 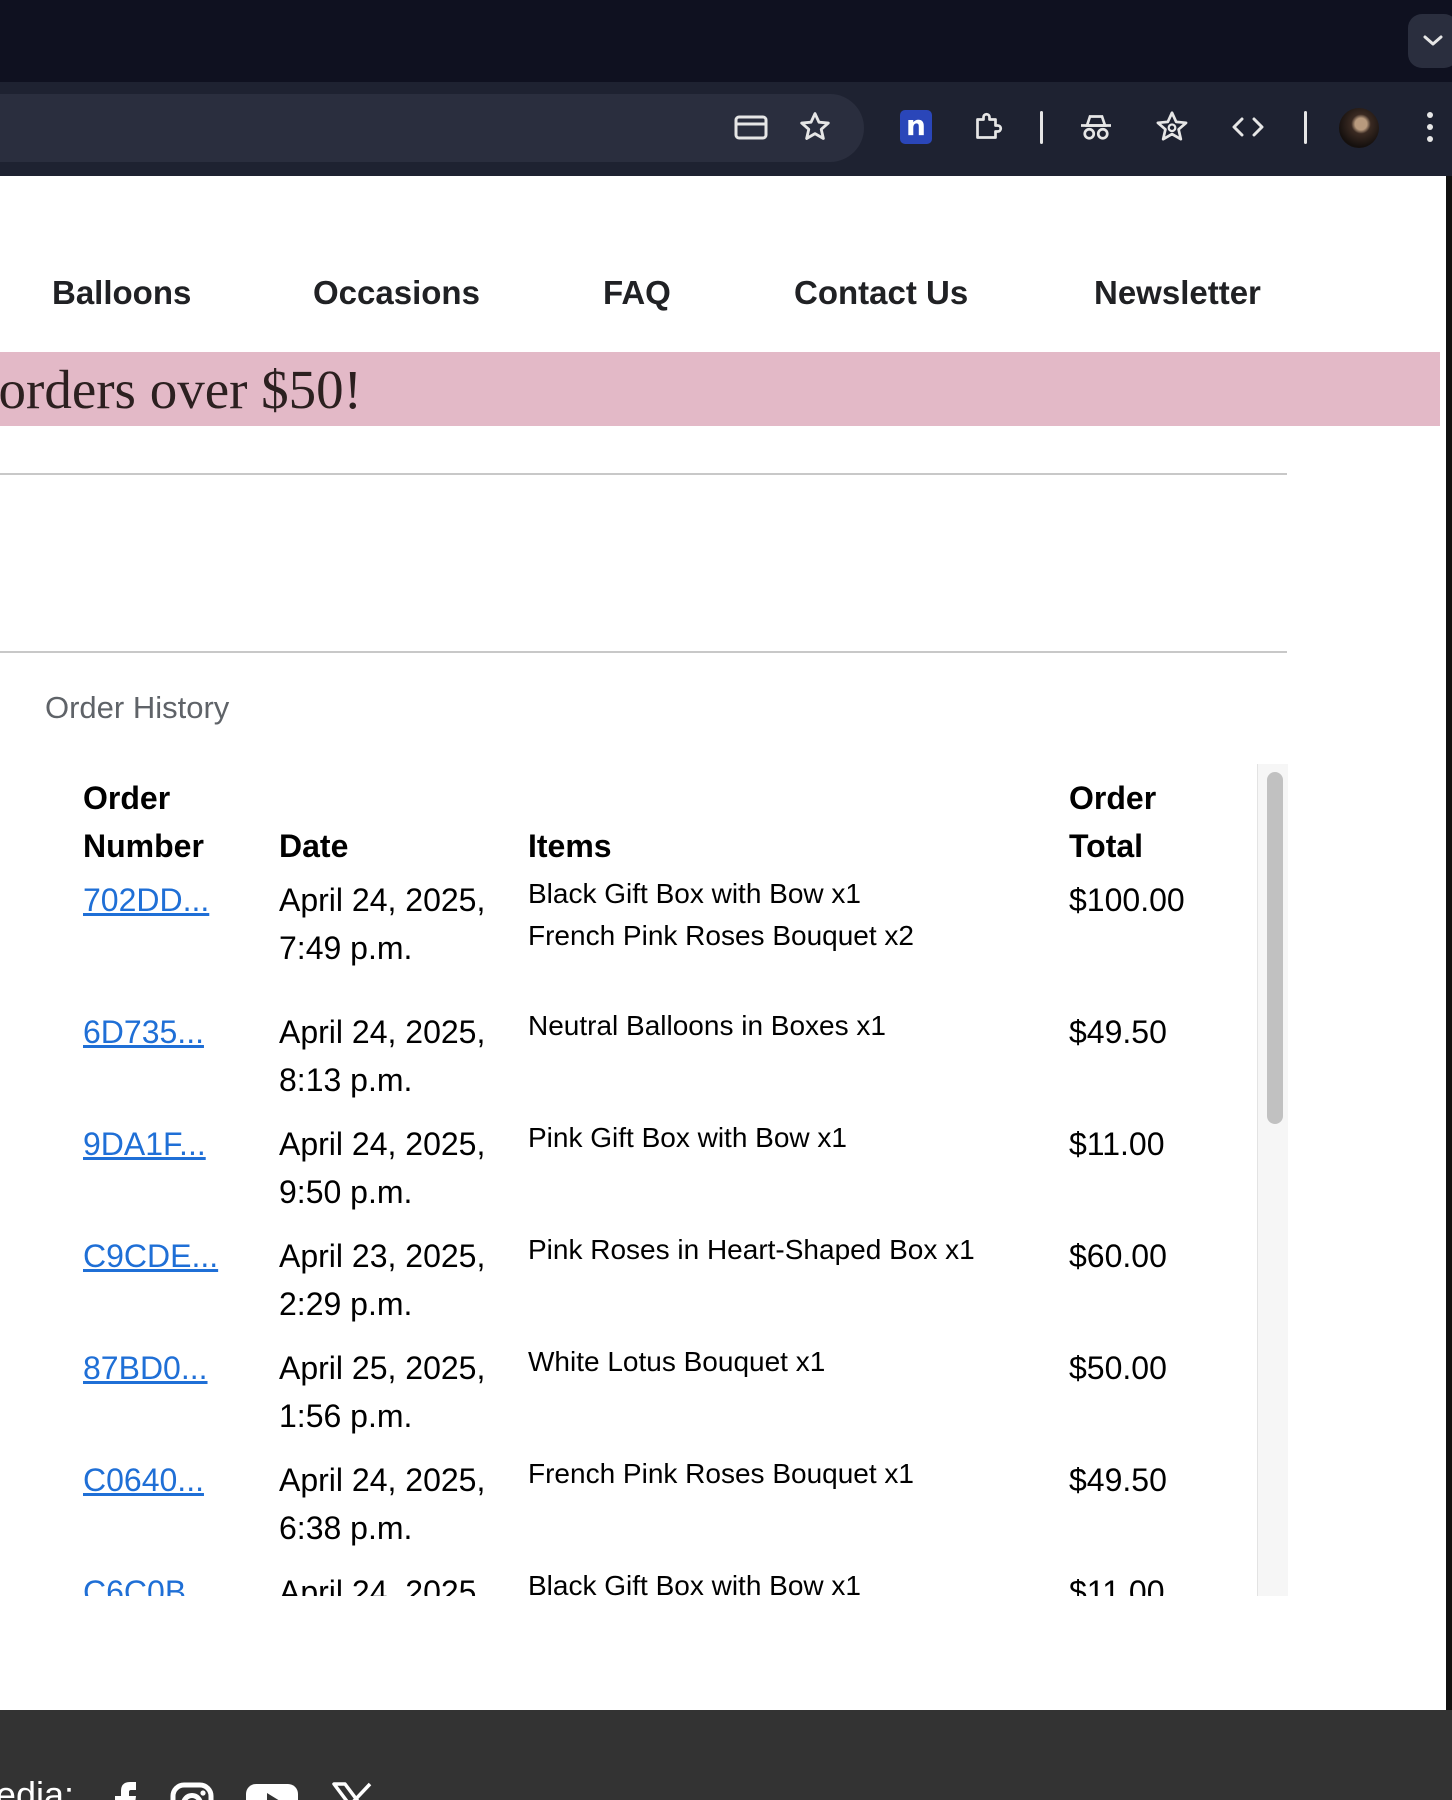 I want to click on x-icon, so click(x=353, y=1791).